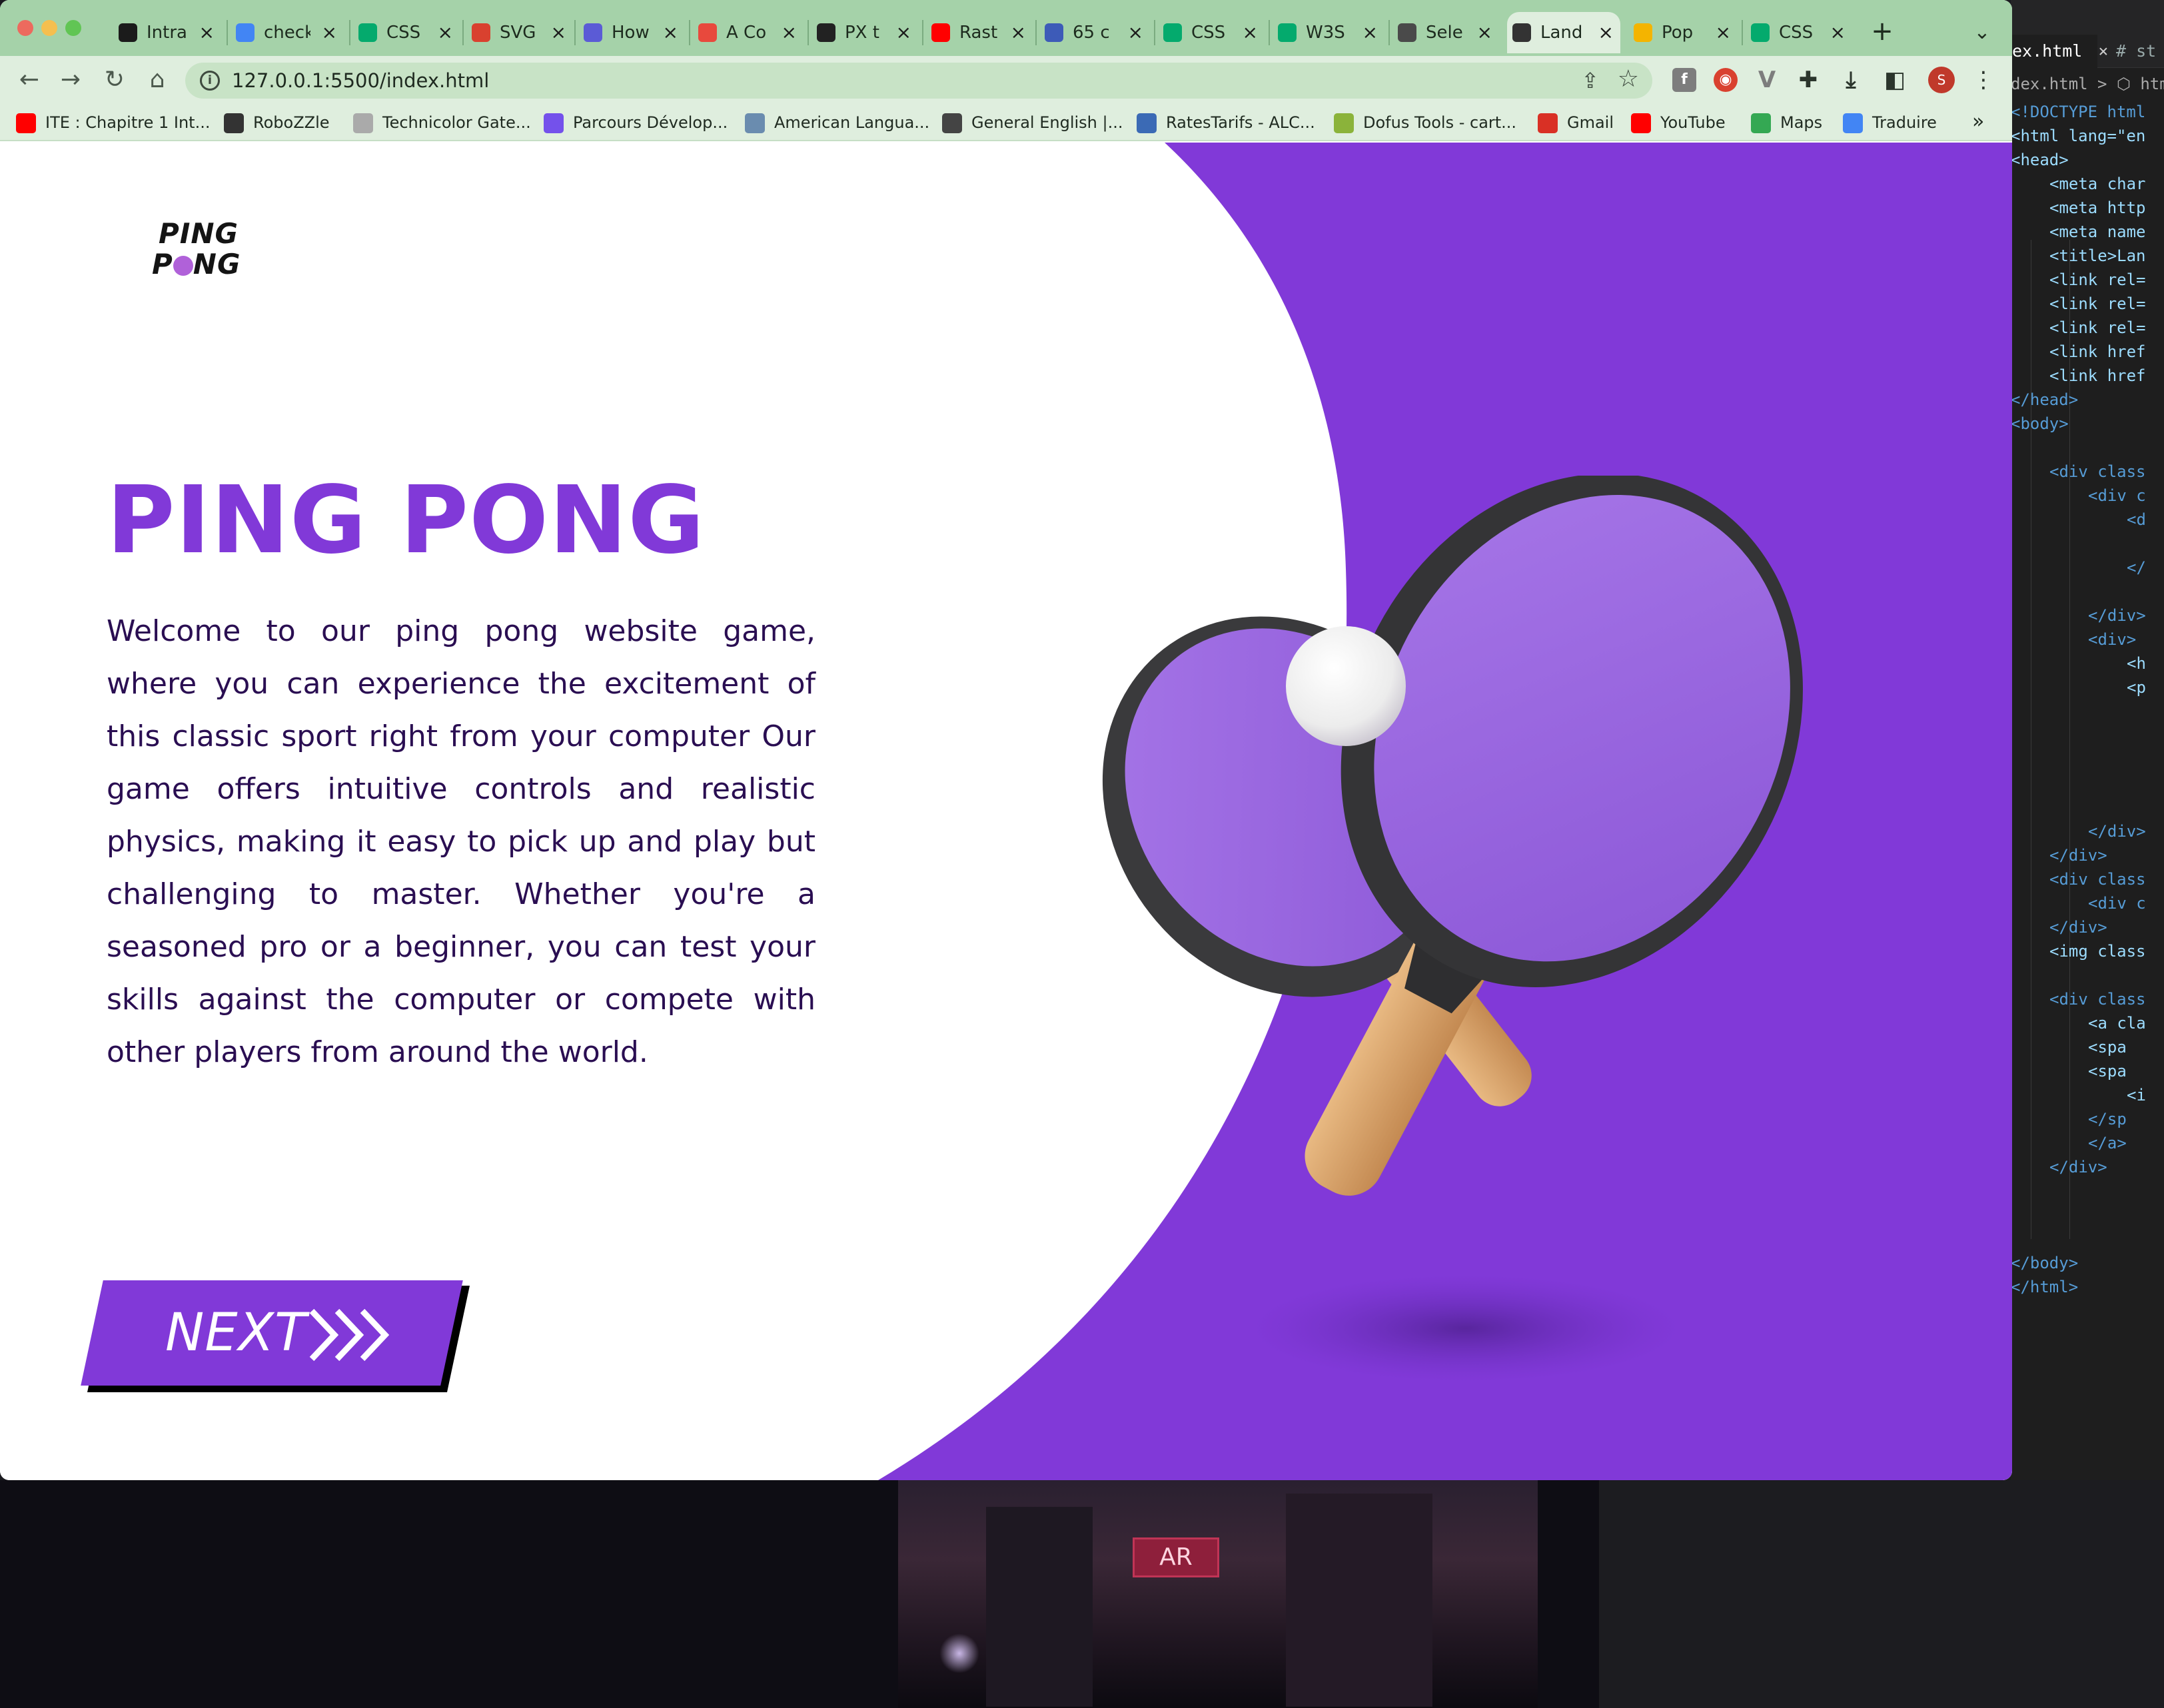 The image size is (2164, 1708). Describe the element at coordinates (1563, 32) in the screenshot. I see `browser-tab: Land ×` at that location.